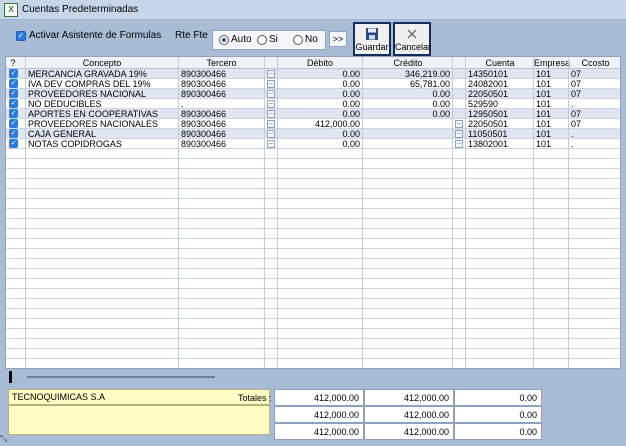 The image size is (626, 446). I want to click on ccosto-cell: 07, so click(576, 94).